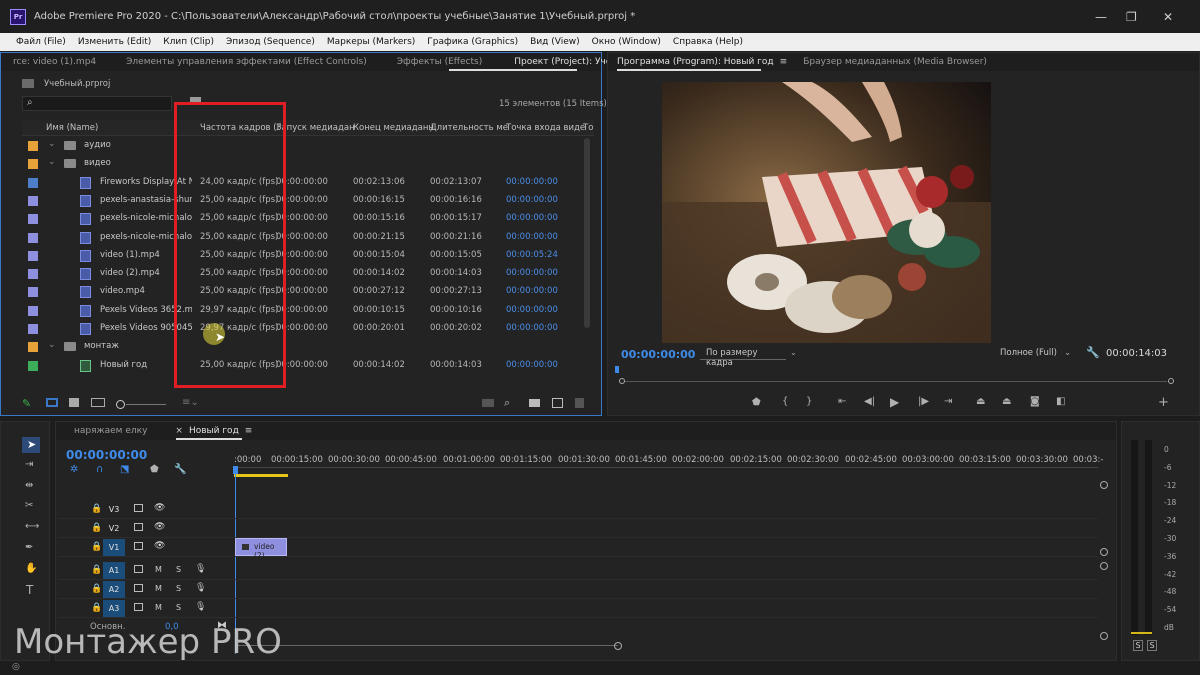 This screenshot has height=675, width=1200. What do you see at coordinates (74, 402) in the screenshot?
I see `icon-view-icon` at bounding box center [74, 402].